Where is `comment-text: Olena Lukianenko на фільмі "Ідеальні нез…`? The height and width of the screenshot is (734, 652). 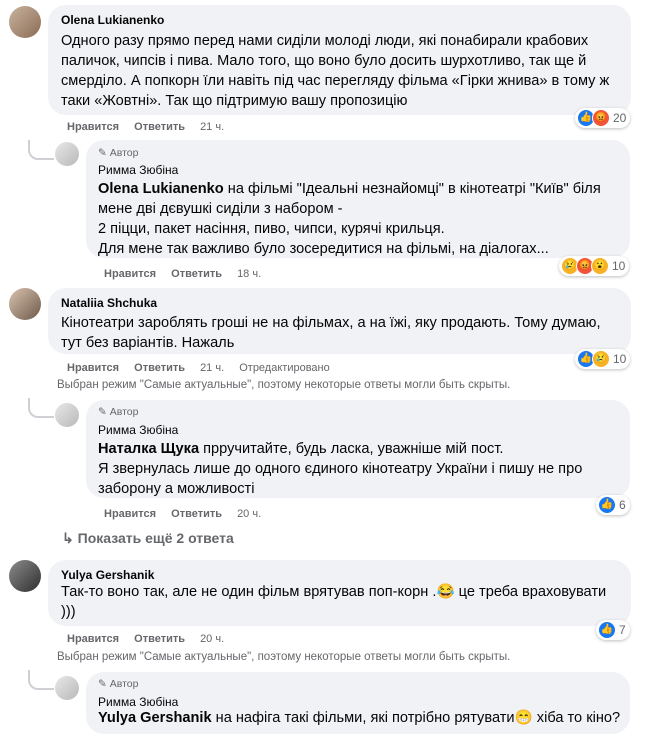
comment-text: Olena Lukianenko на фільмі "Ідеальні нез… is located at coordinates (349, 219).